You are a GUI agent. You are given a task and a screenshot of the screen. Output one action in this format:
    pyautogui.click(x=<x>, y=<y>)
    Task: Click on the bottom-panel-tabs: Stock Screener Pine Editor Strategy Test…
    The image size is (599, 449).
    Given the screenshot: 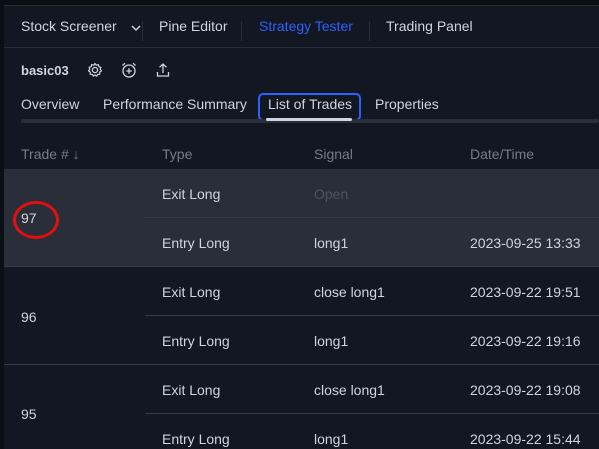 What is the action you would take?
    pyautogui.click(x=299, y=28)
    